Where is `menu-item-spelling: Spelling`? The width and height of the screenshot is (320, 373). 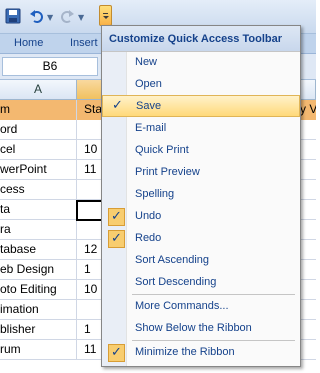 menu-item-spelling: Spelling is located at coordinates (201, 195).